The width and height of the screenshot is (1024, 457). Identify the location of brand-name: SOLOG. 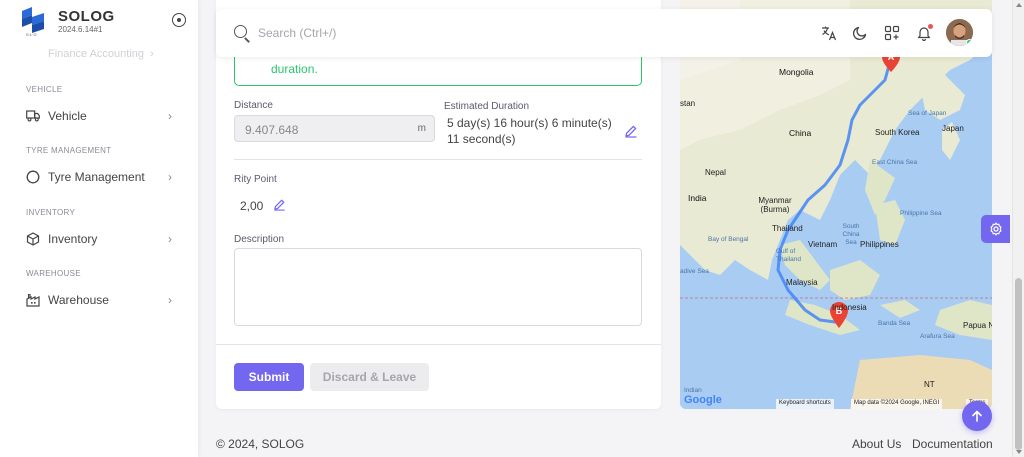
(86, 16).